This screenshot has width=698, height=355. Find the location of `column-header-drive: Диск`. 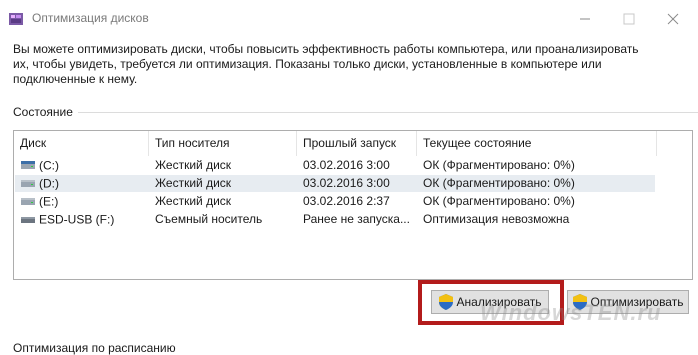

column-header-drive: Диск is located at coordinates (81, 143).